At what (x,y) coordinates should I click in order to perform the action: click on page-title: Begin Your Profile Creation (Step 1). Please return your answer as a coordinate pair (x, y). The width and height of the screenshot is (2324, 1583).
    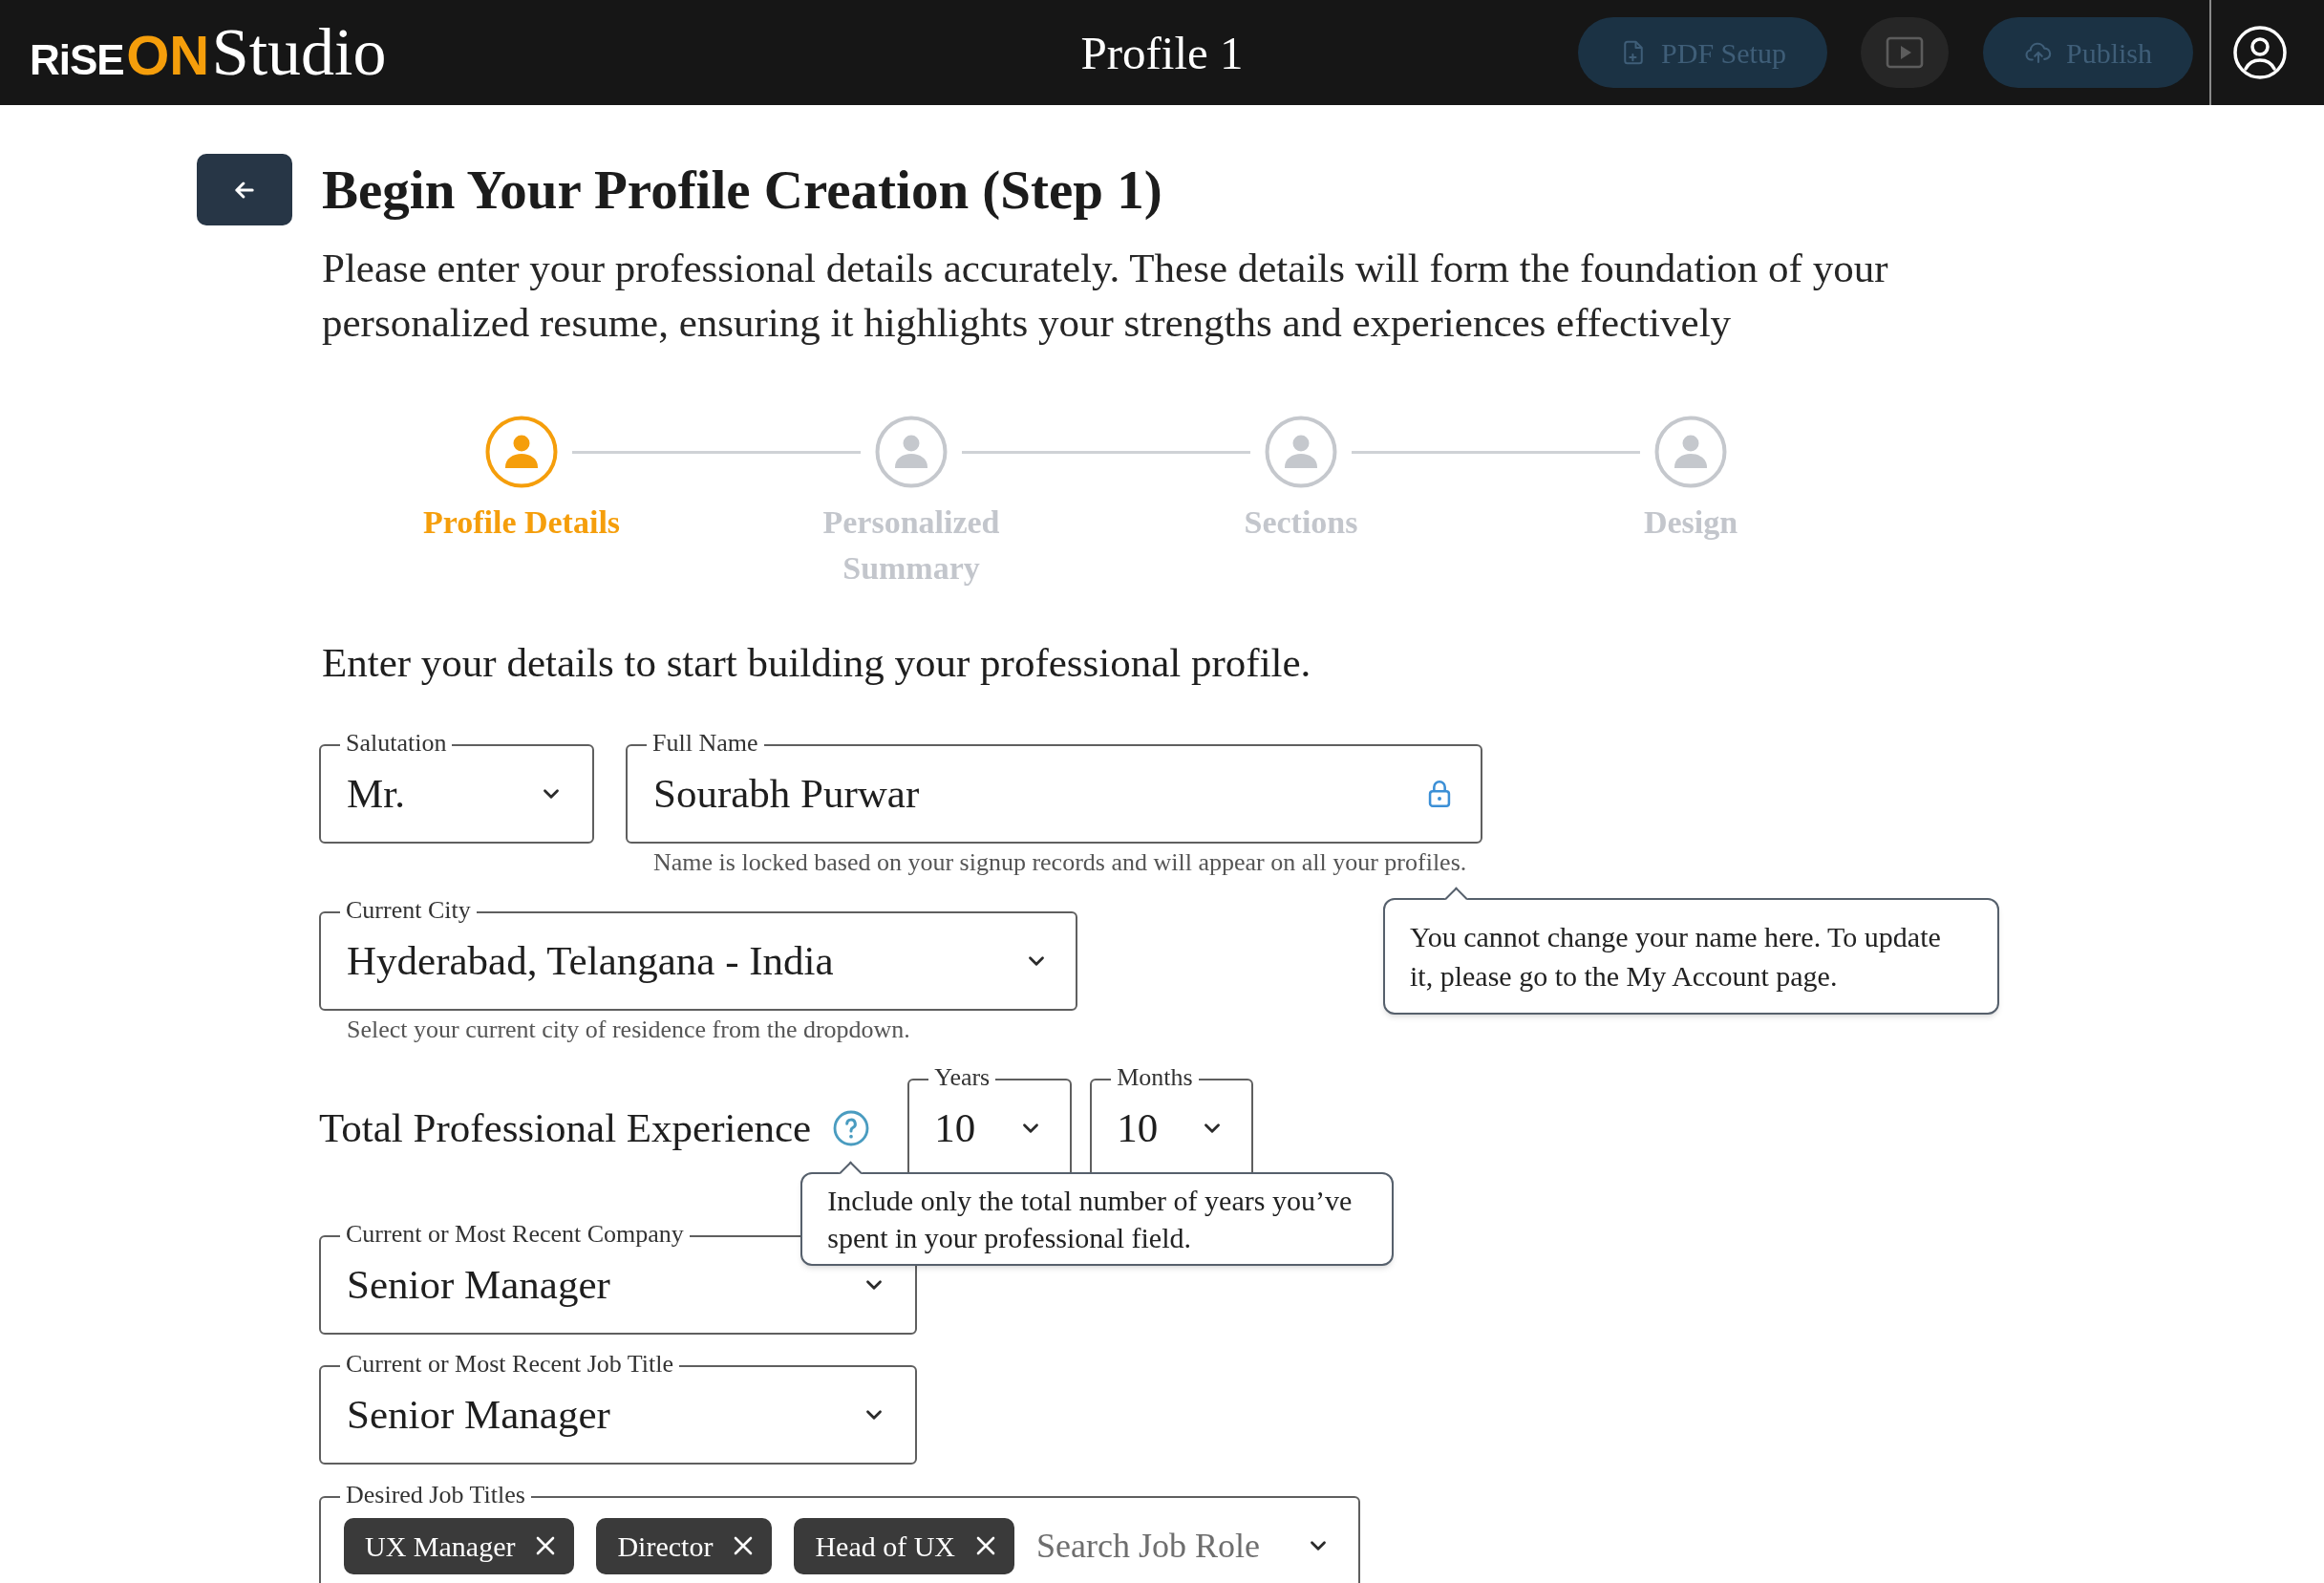
    Looking at the image, I should click on (742, 190).